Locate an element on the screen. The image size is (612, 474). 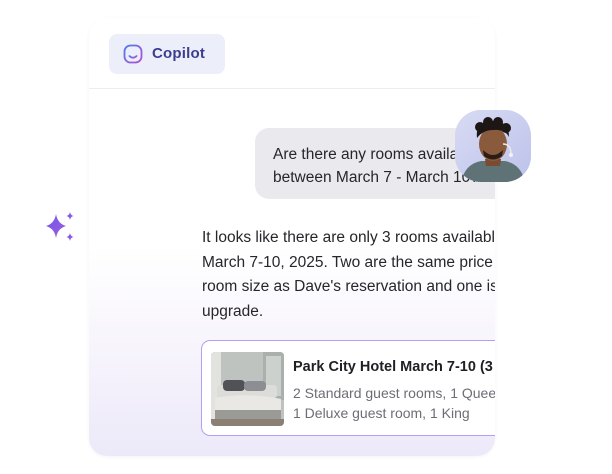
hotel-card-title: Park City Hotel March 7-10 (3 nights) is located at coordinates (394, 367).